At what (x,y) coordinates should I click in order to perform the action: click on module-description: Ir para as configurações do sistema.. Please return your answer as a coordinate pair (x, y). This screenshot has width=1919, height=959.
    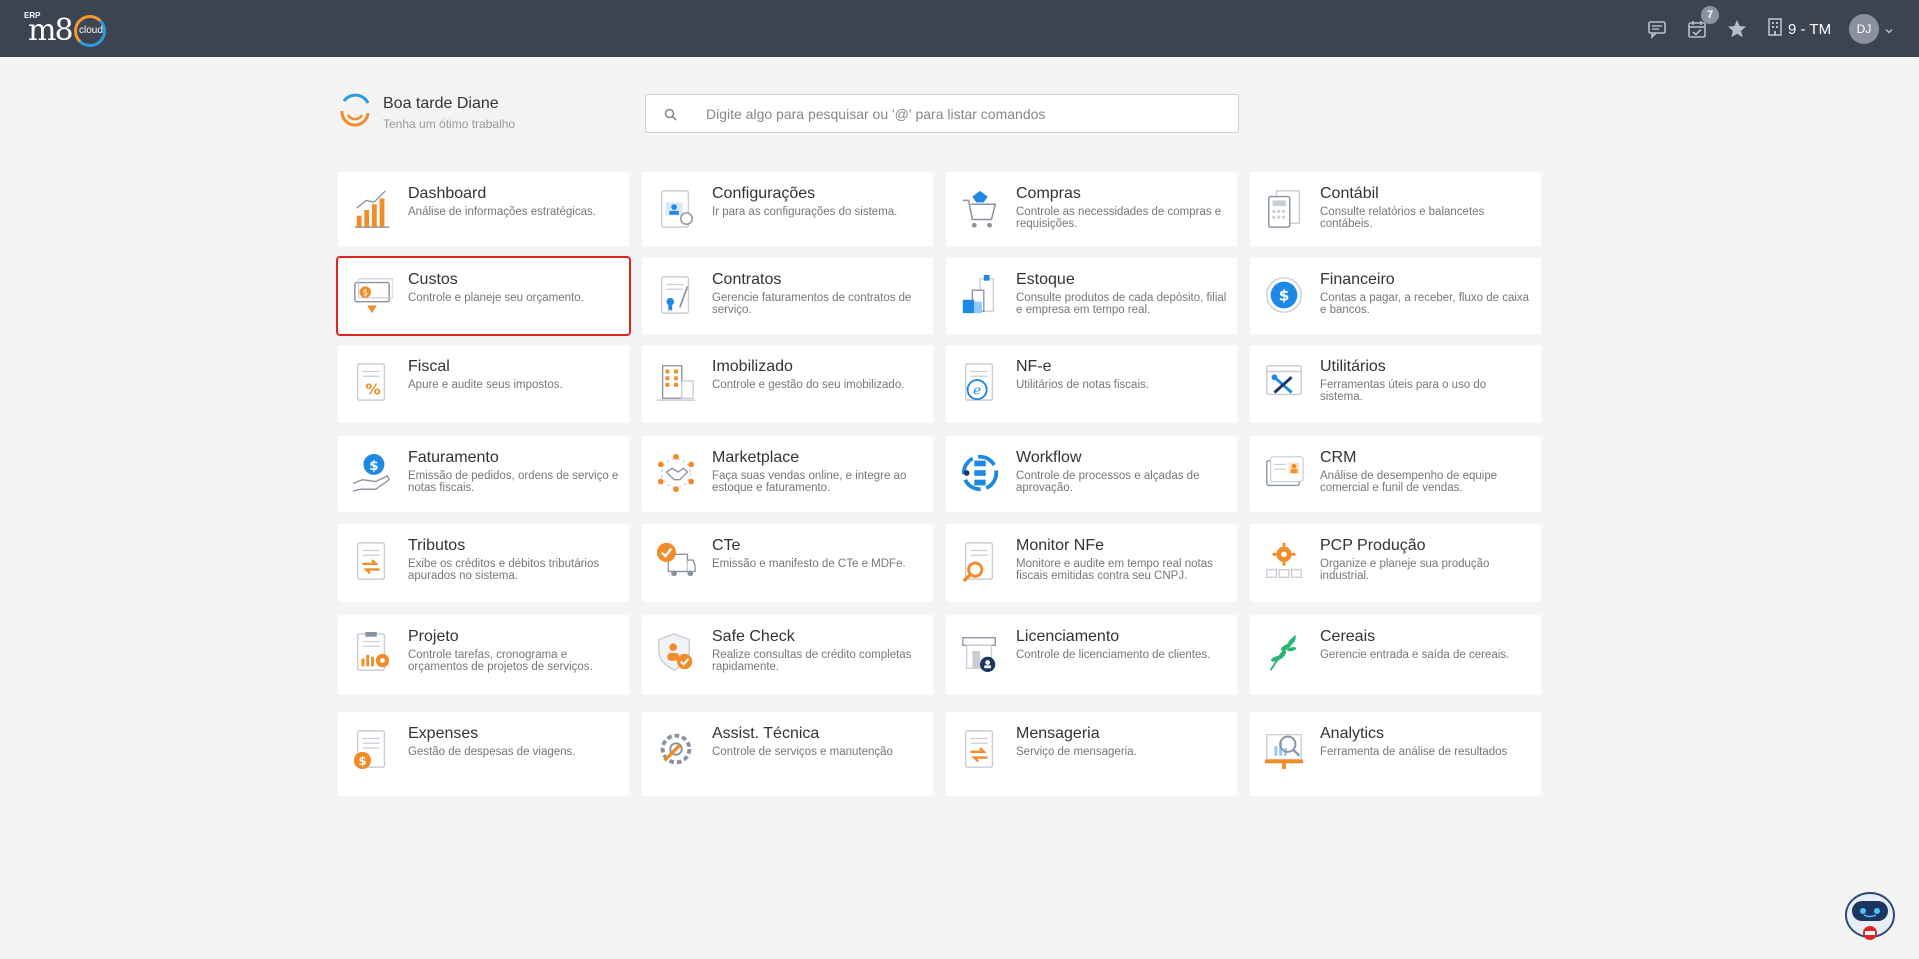
    Looking at the image, I should click on (805, 212).